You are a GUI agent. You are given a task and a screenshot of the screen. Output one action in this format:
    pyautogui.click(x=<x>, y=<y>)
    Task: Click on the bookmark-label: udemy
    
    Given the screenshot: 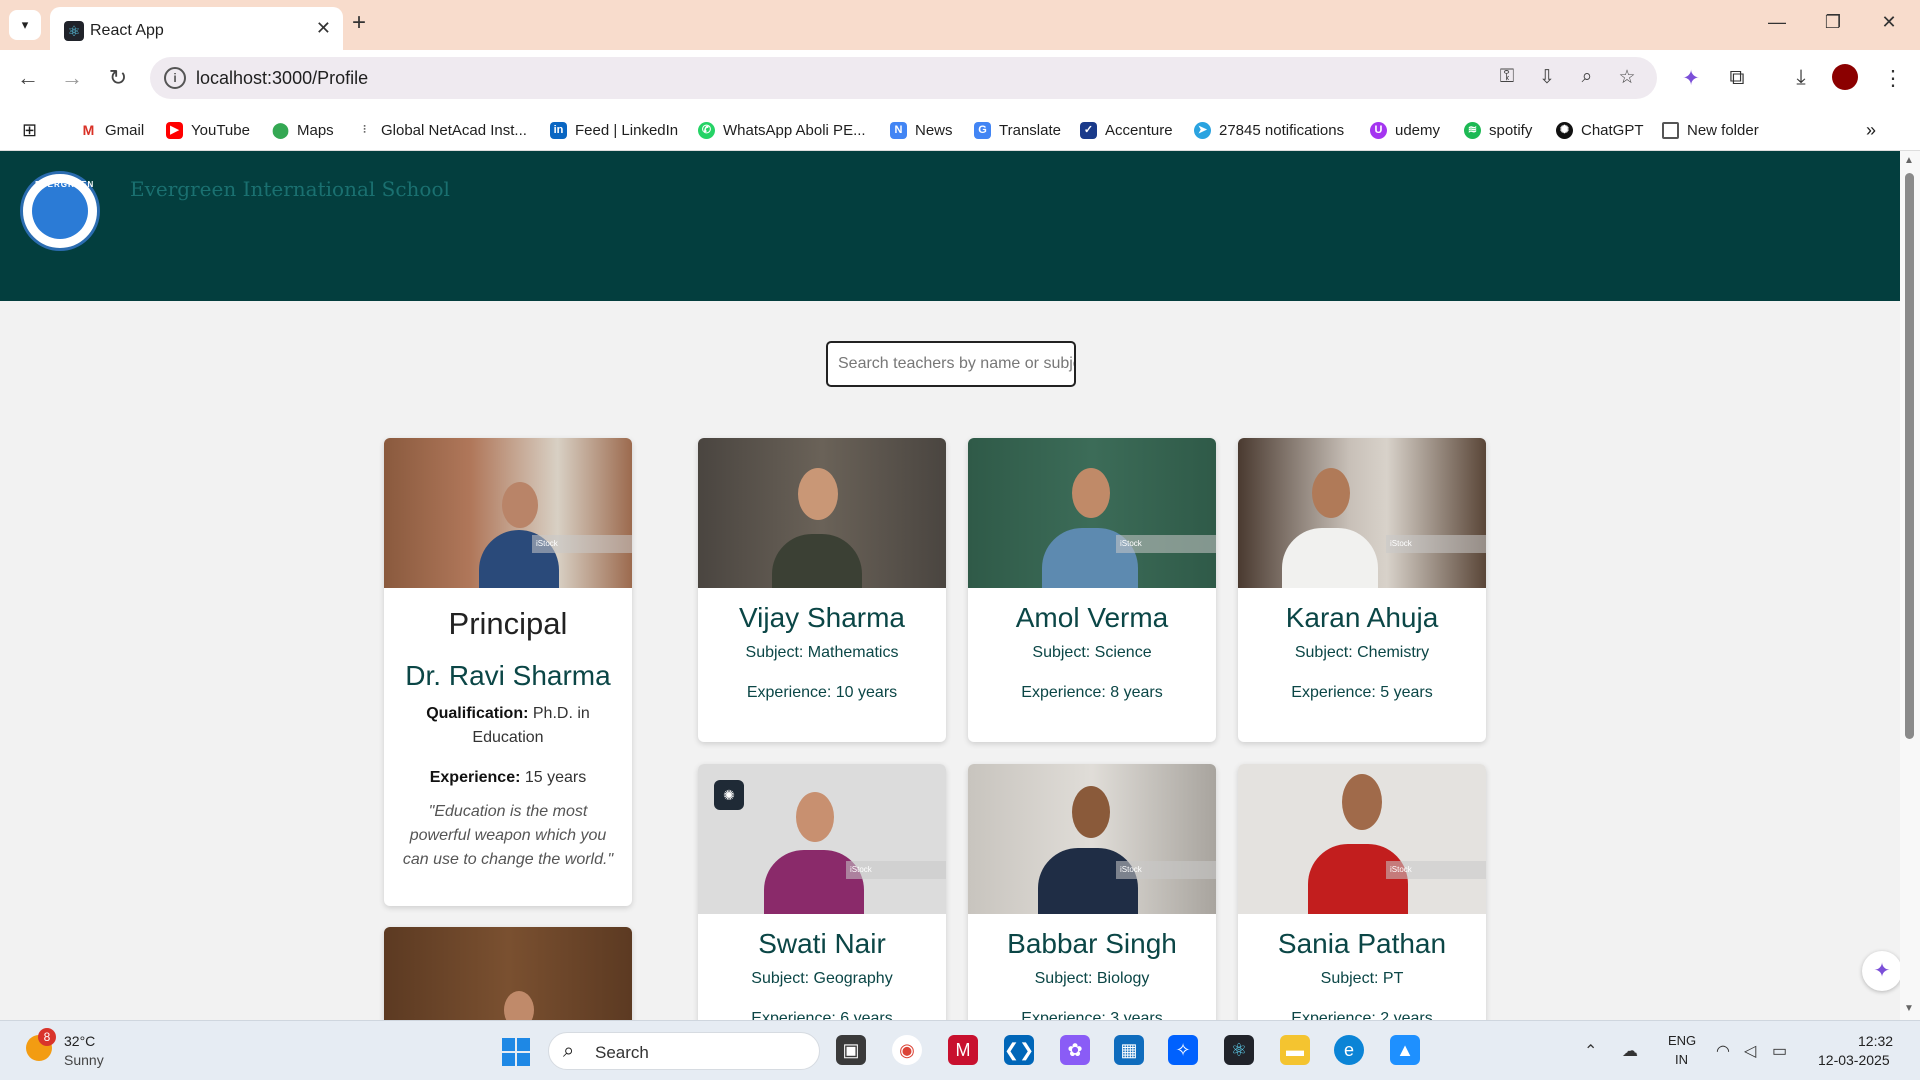 What is the action you would take?
    pyautogui.click(x=1418, y=130)
    